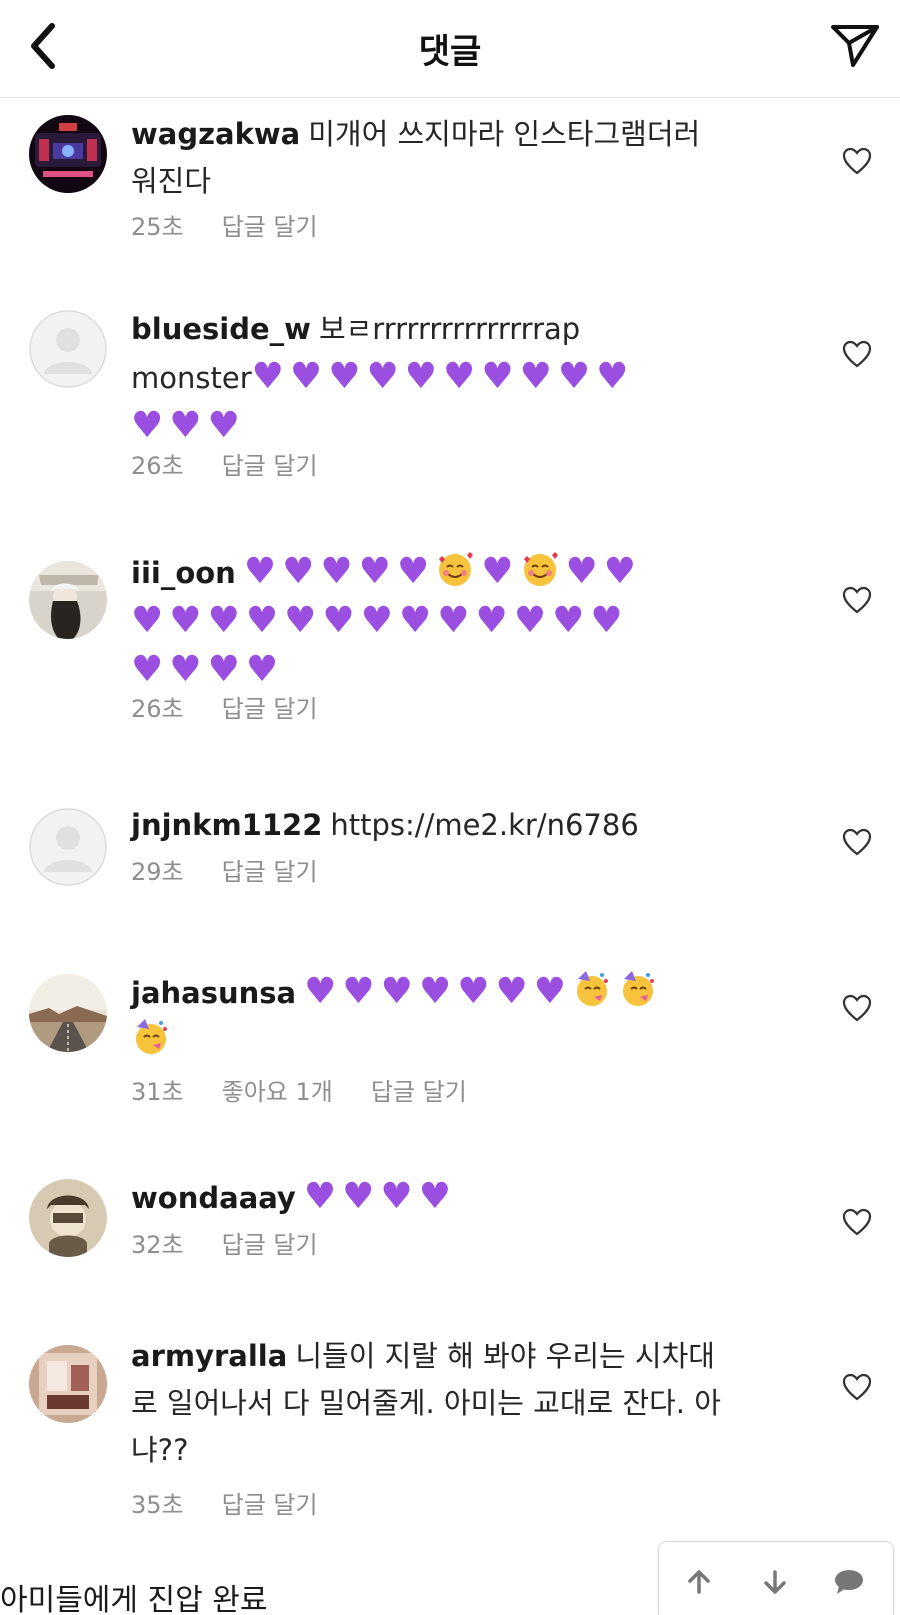  Describe the element at coordinates (209, 1356) in the screenshot. I see `comment-username: armyralla` at that location.